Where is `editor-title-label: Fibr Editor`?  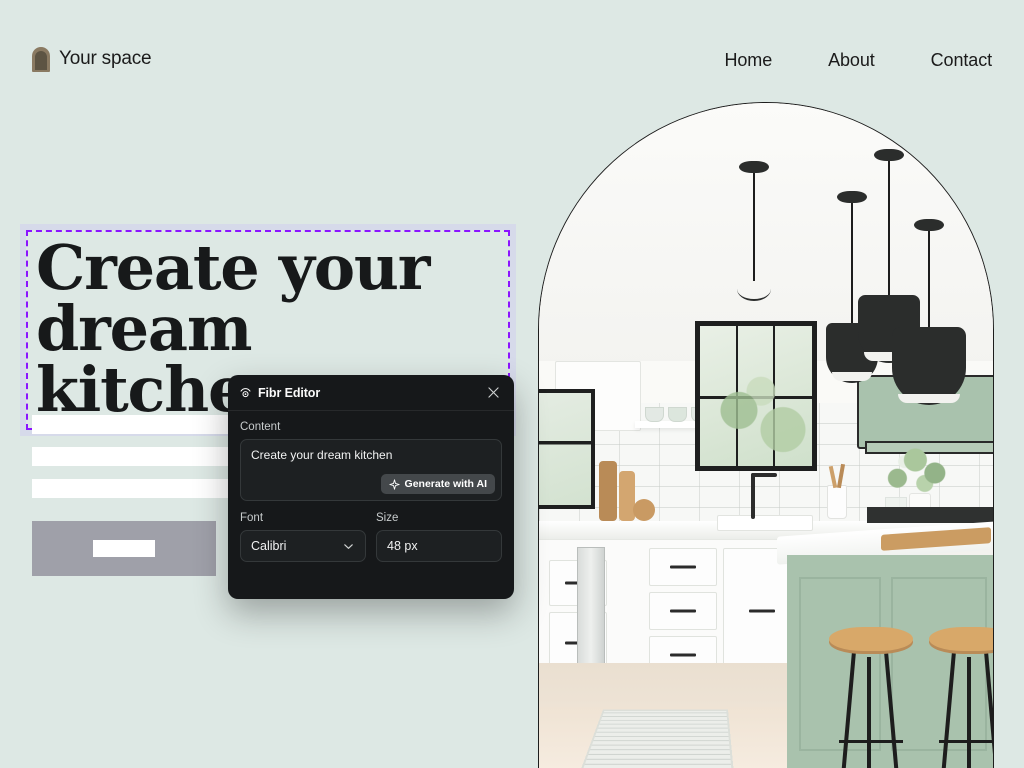 editor-title-label: Fibr Editor is located at coordinates (289, 392).